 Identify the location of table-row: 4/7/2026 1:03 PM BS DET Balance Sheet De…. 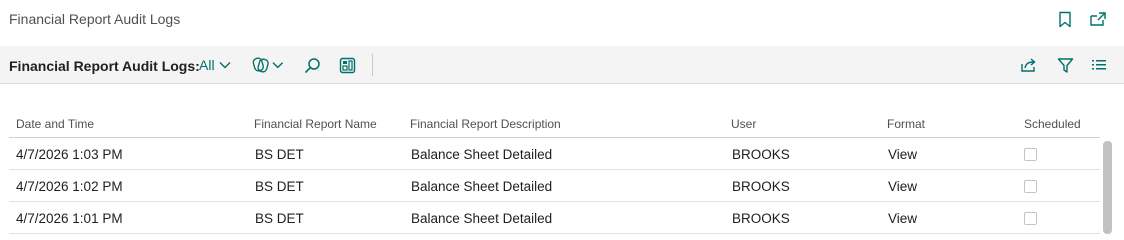
(554, 154).